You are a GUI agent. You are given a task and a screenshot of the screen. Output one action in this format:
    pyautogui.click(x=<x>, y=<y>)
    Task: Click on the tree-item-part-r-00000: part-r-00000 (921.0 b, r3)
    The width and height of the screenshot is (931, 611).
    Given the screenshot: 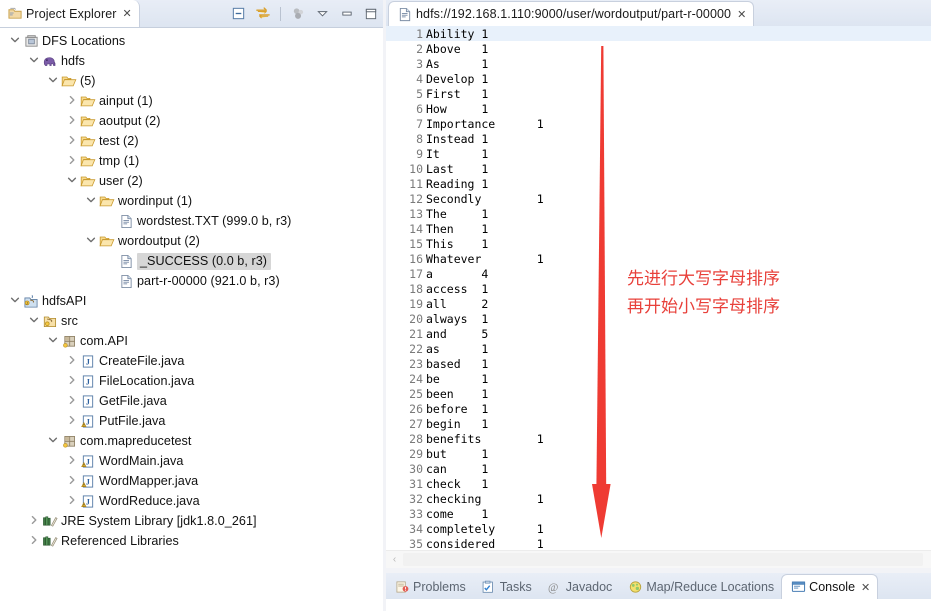 What is the action you would take?
    pyautogui.click(x=191, y=281)
    